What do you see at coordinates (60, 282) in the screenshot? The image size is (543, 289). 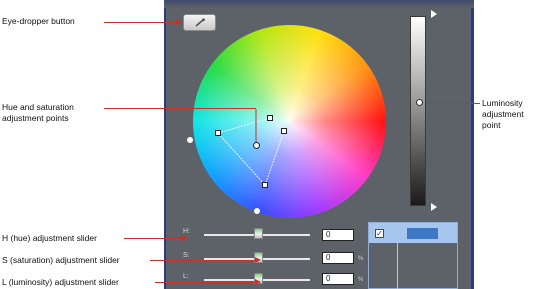 I see `callout-l-slider: L (luminosity) adjustment slider` at bounding box center [60, 282].